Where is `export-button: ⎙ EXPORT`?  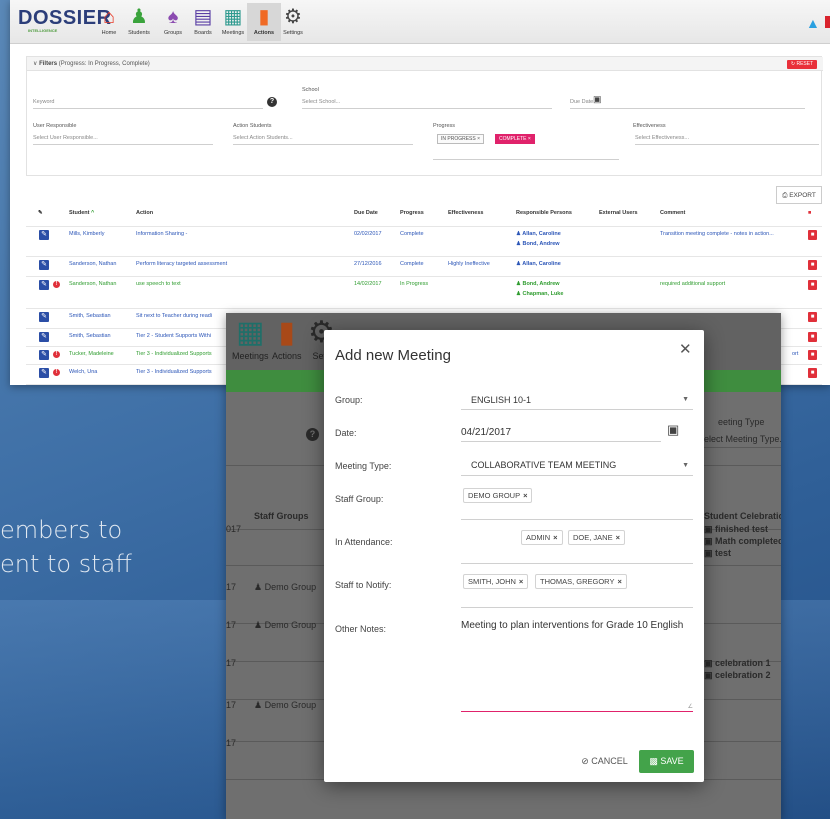 export-button: ⎙ EXPORT is located at coordinates (799, 195).